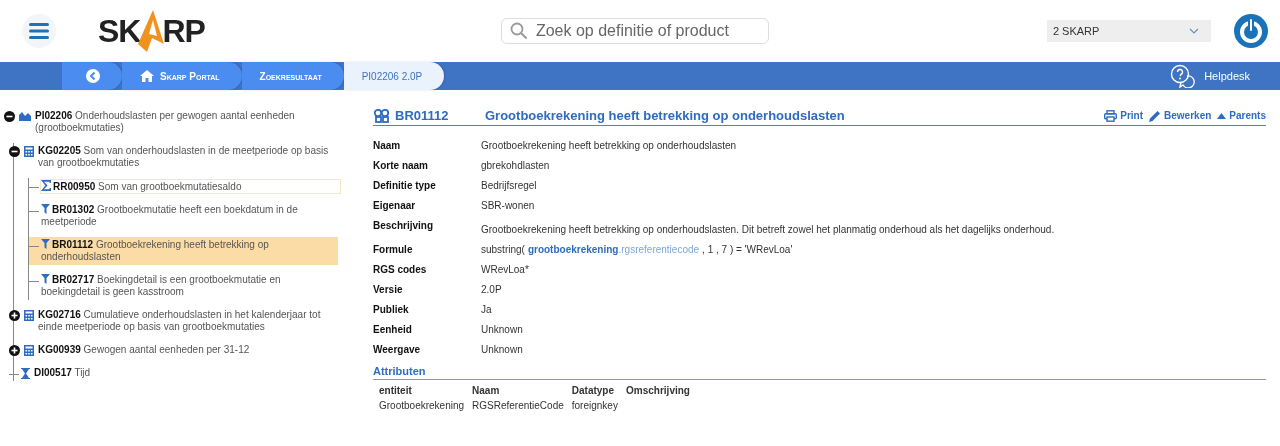 The width and height of the screenshot is (1280, 446). I want to click on tree-item: KG02716 Cumulatieve onderhoudslasten in het kalenderjaar tot einde meetperiode op basis van grootboekmutaties, so click(176, 321).